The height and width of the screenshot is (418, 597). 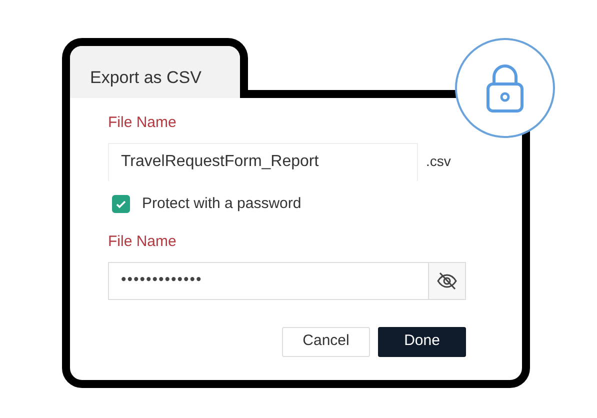 I want to click on eye-slash-icon, so click(x=447, y=280).